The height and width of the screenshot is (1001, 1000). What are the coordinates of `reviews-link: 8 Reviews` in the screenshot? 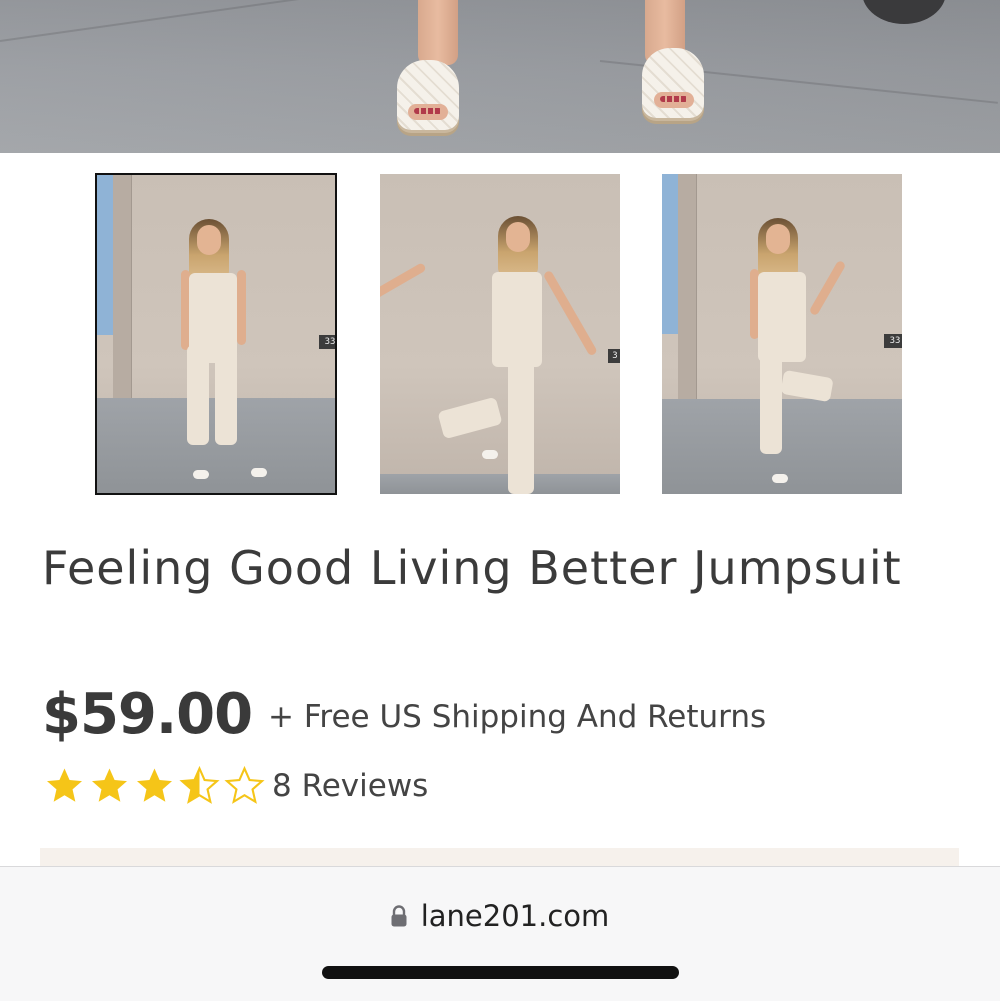 It's located at (350, 786).